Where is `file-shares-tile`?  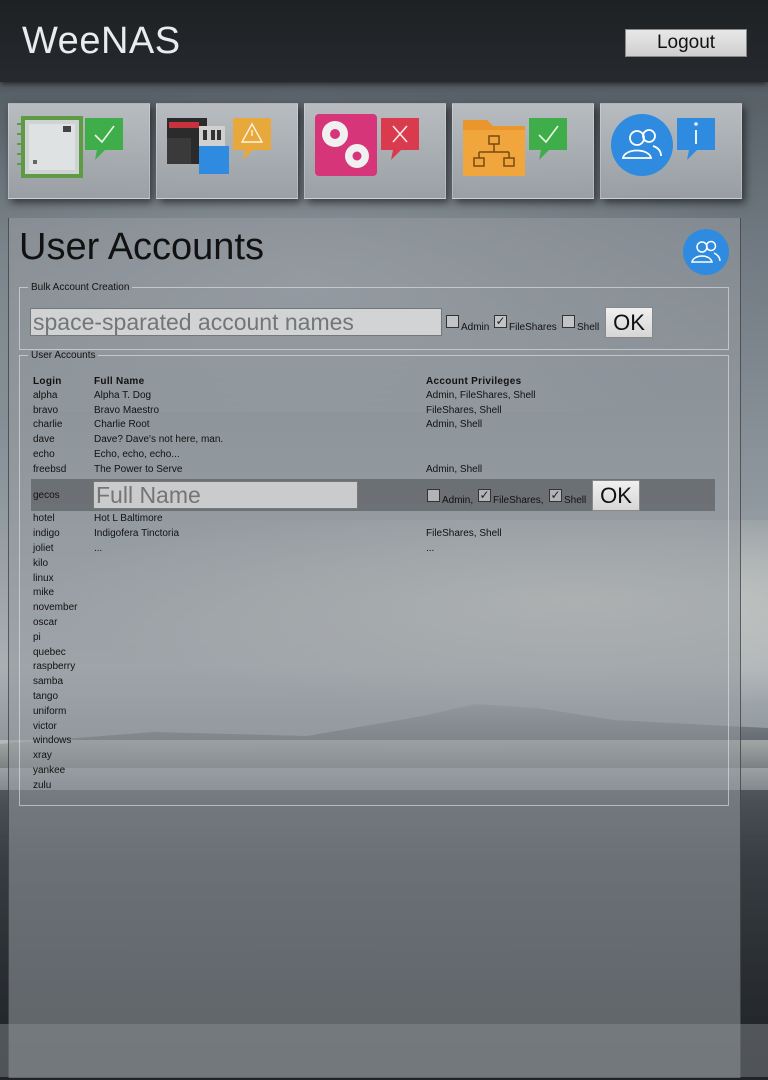 file-shares-tile is located at coordinates (523, 151).